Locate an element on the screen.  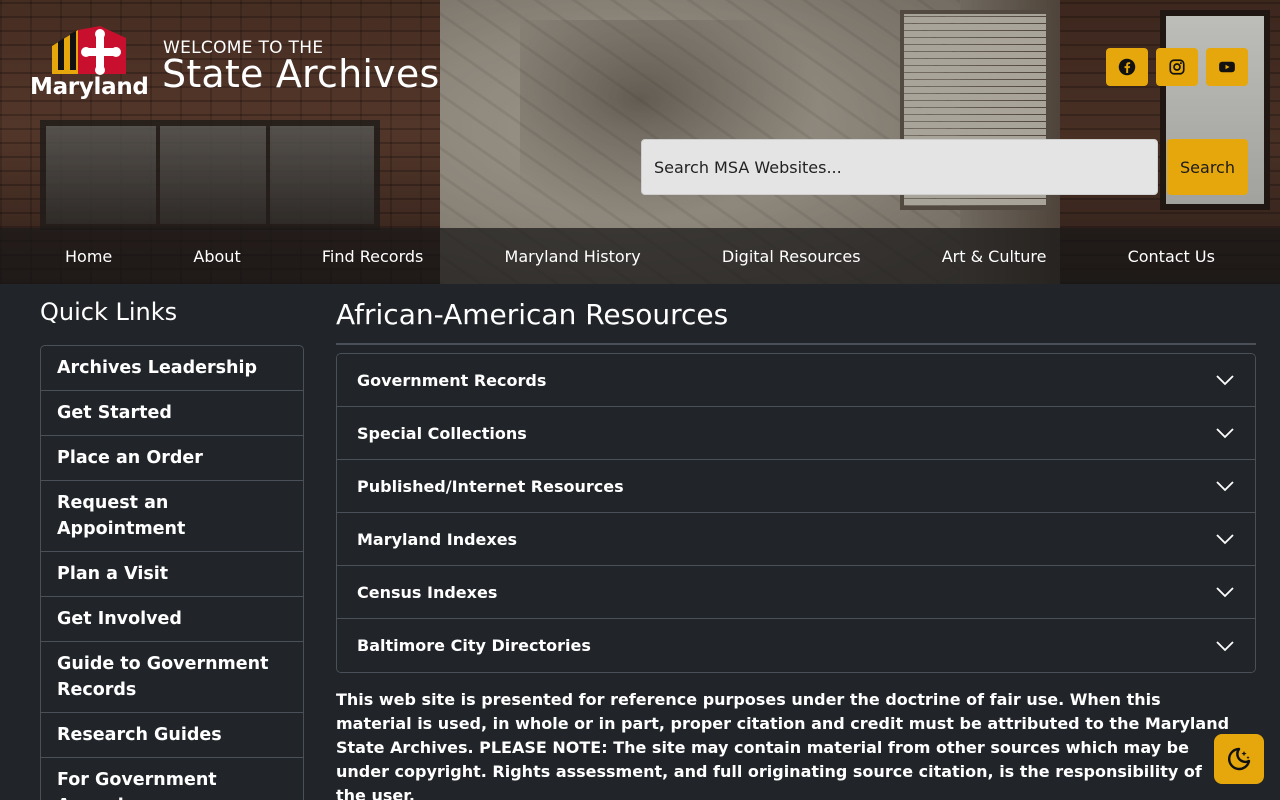
instagram-icon is located at coordinates (1177, 67).